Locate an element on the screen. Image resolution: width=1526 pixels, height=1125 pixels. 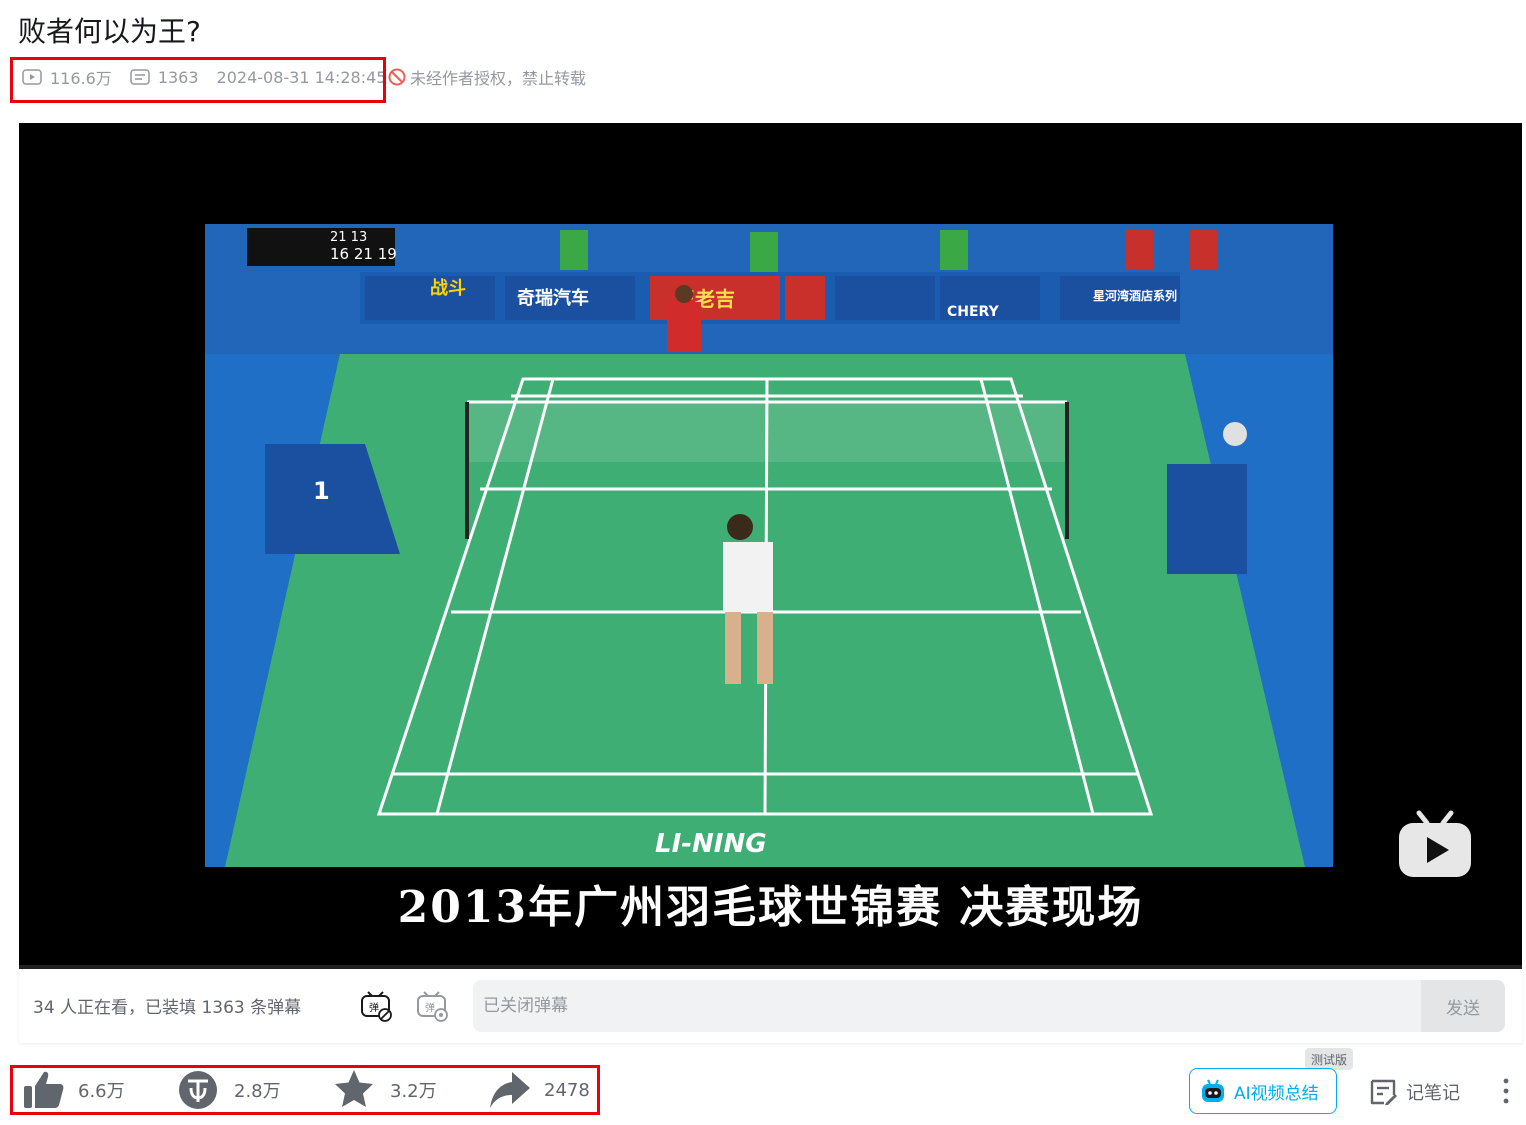
sponsor-4: 星河湾酒店系列 is located at coordinates (1135, 295).